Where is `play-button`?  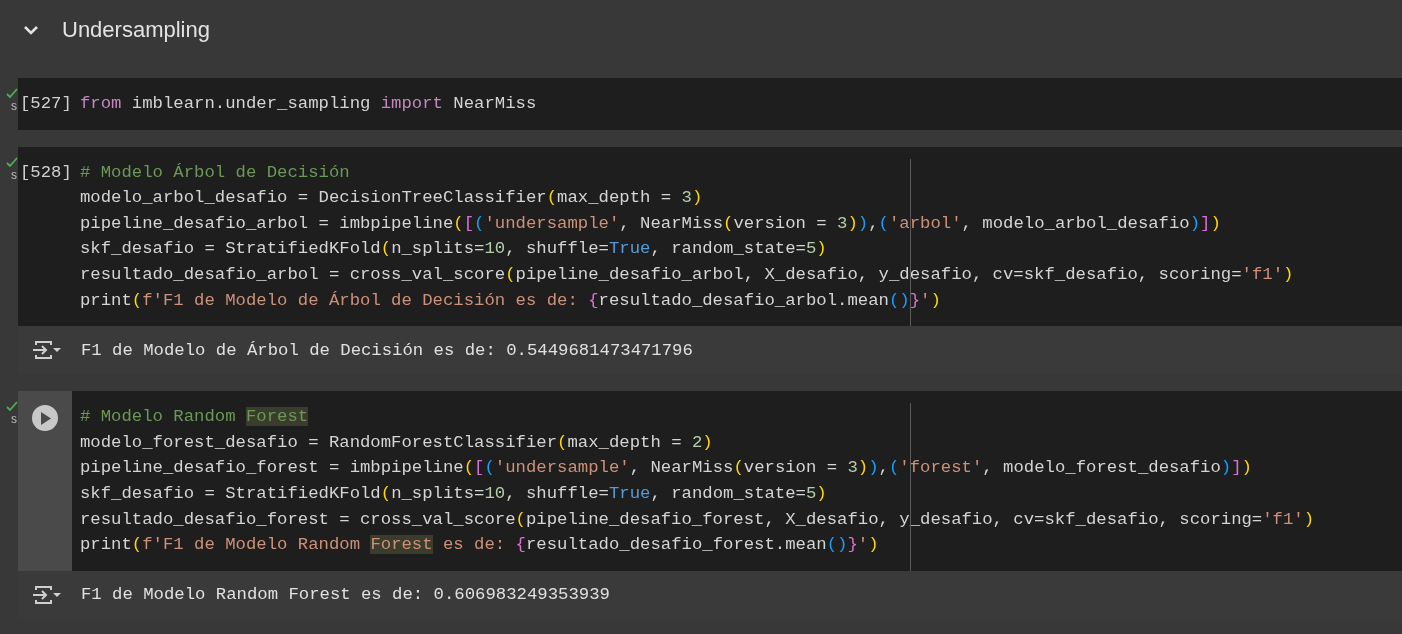
play-button is located at coordinates (45, 418).